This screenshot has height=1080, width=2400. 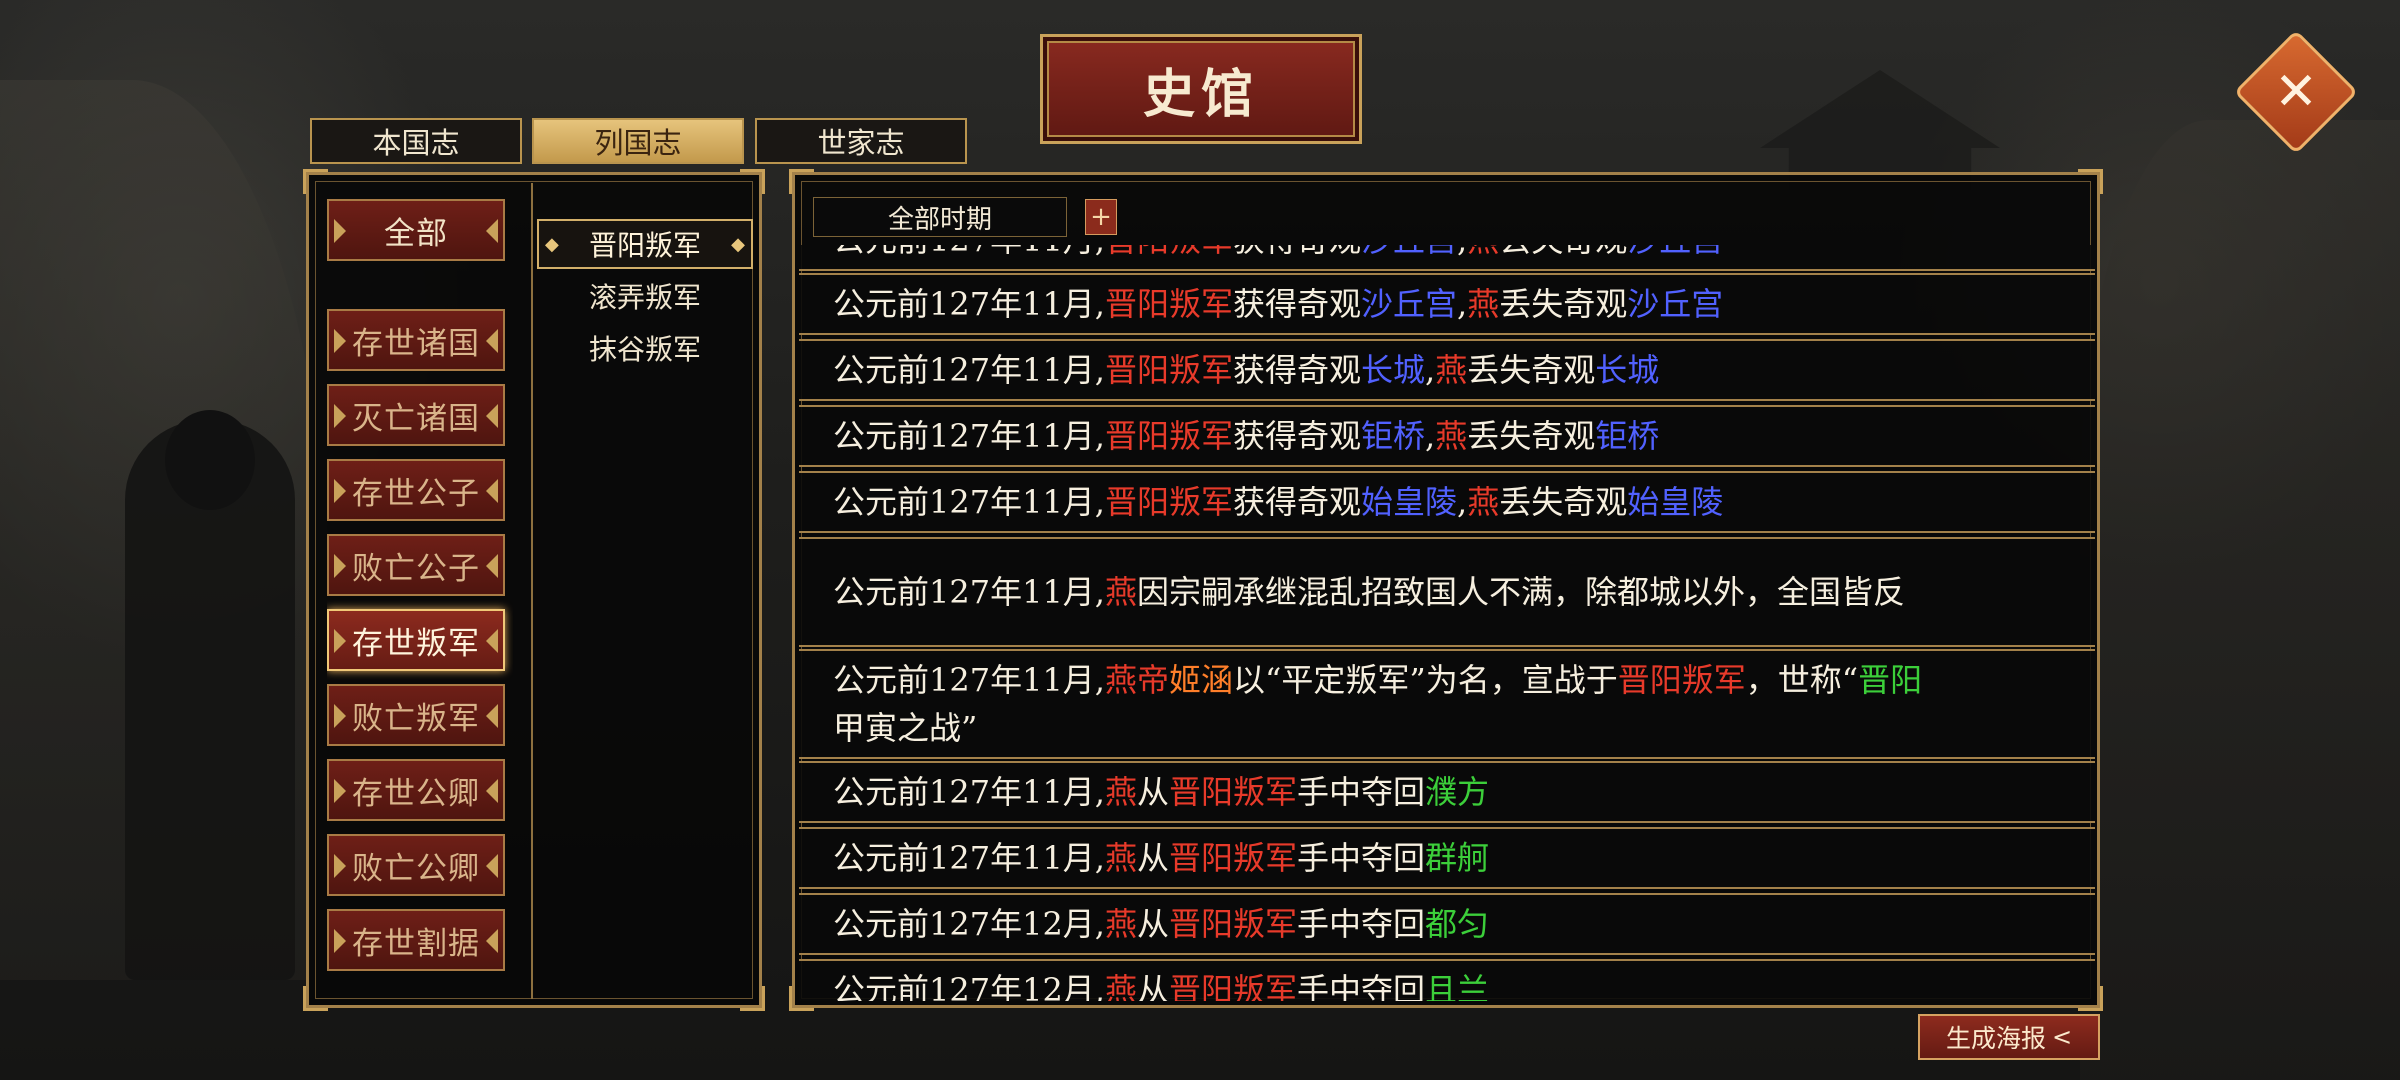 I want to click on log-text-segment: 濮方, so click(x=1457, y=792).